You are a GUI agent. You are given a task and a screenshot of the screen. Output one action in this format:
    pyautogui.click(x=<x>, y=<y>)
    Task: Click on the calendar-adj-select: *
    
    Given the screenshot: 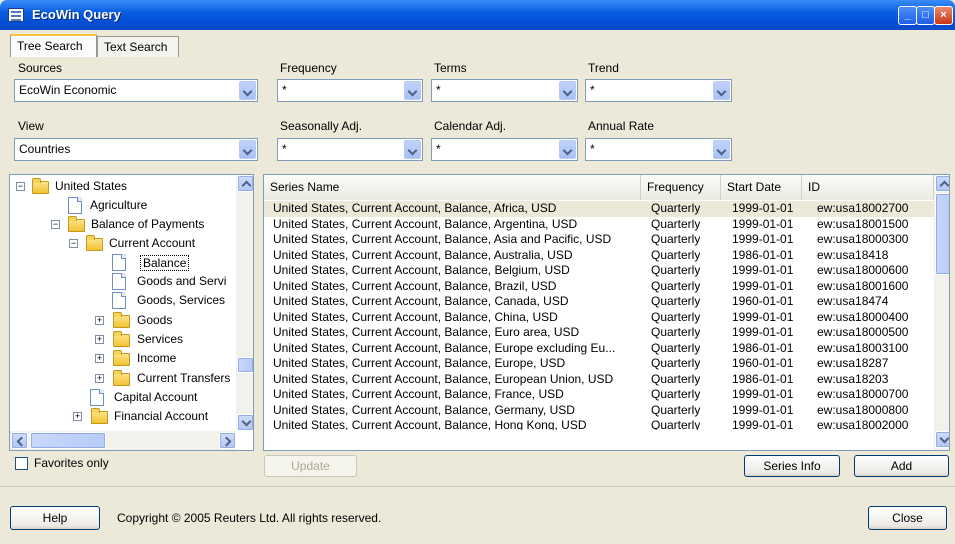 What is the action you would take?
    pyautogui.click(x=504, y=149)
    